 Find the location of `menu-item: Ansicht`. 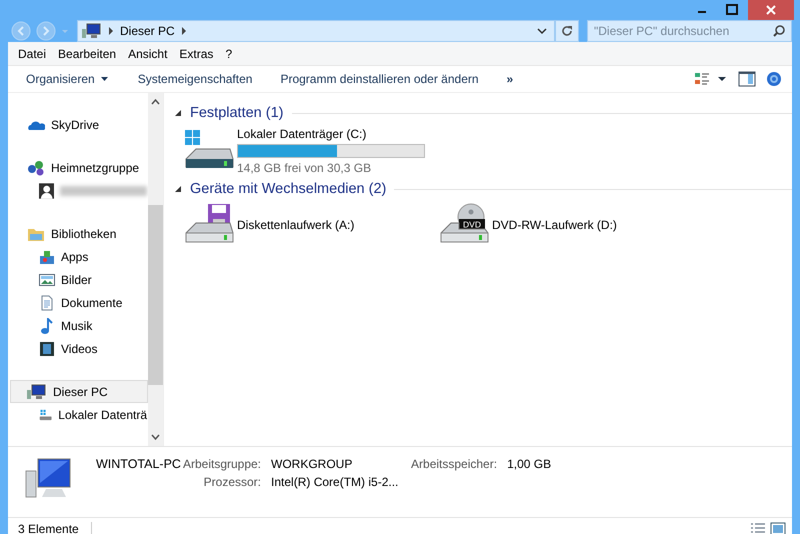

menu-item: Ansicht is located at coordinates (148, 53).